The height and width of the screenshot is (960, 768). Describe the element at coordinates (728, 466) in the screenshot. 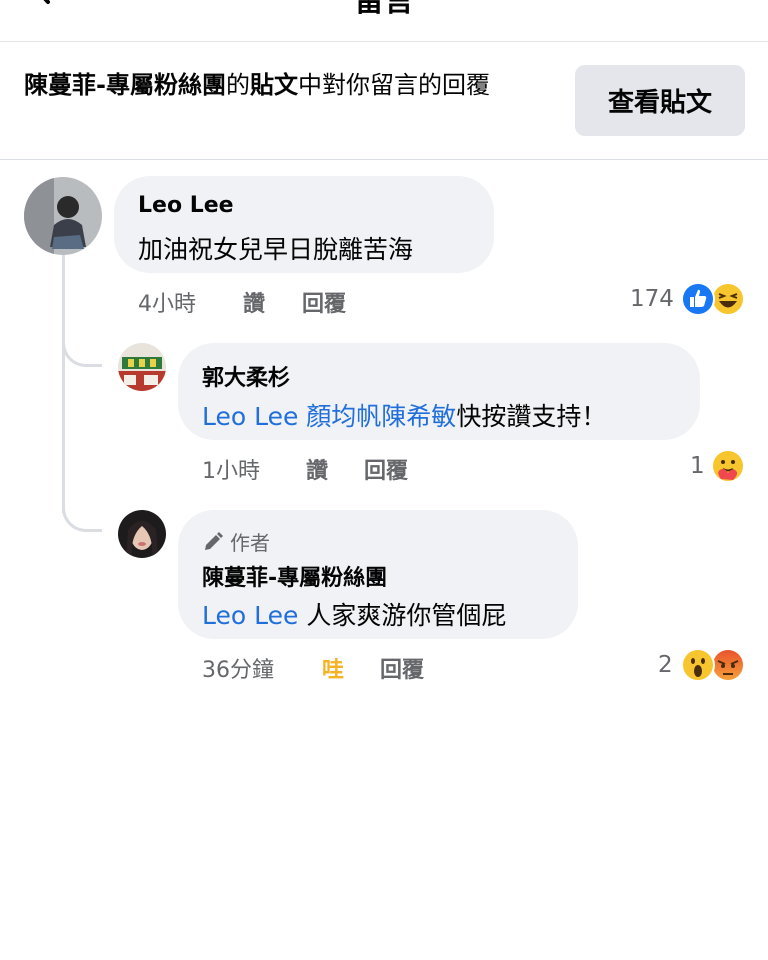

I see `care-icon` at that location.